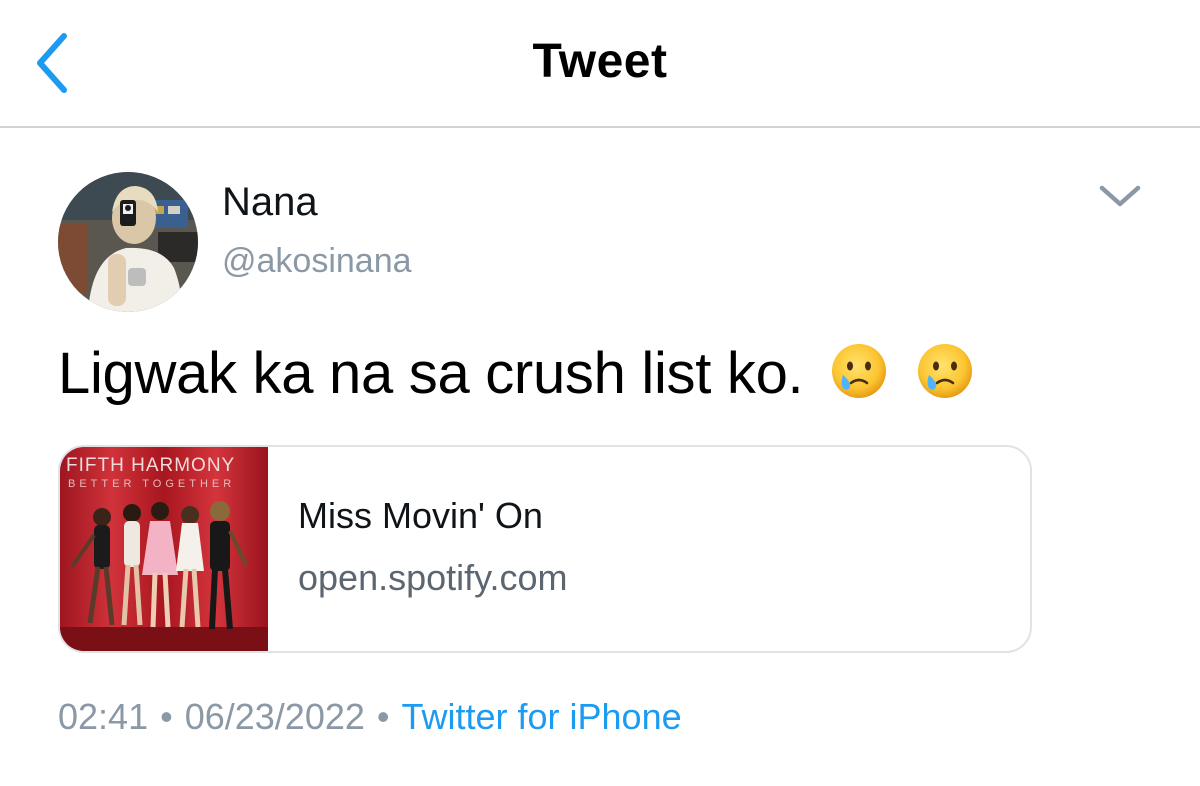 This screenshot has height=786, width=1200. What do you see at coordinates (542, 716) in the screenshot?
I see `tweet-source-link: Twitter for iPhone` at bounding box center [542, 716].